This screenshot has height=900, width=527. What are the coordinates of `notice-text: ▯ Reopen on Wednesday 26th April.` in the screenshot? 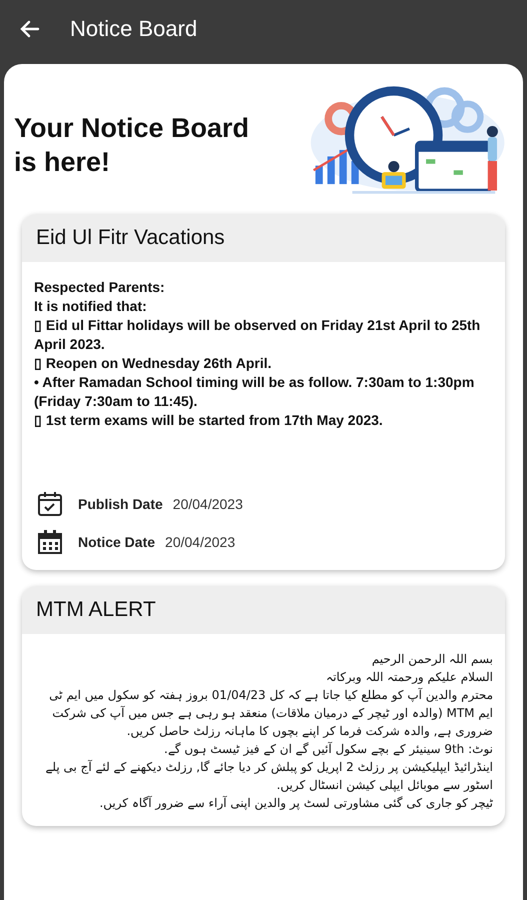 It's located at (153, 363).